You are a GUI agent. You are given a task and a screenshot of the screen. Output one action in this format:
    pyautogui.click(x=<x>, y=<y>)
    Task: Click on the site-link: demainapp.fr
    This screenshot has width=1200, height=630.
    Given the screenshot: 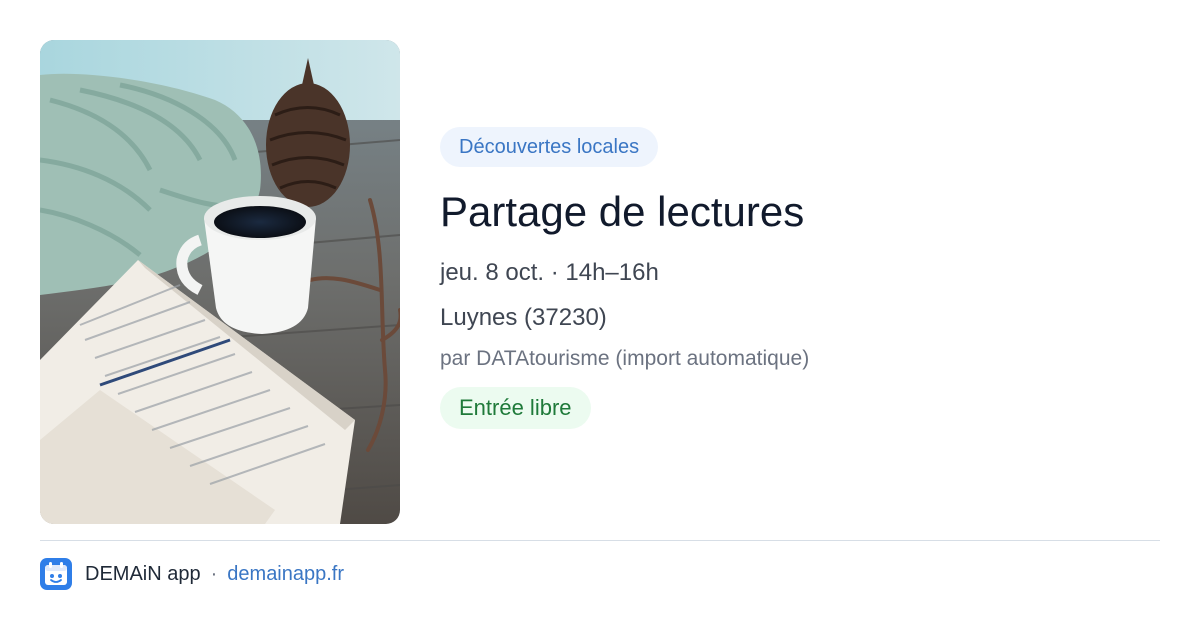 What is the action you would take?
    pyautogui.click(x=285, y=574)
    